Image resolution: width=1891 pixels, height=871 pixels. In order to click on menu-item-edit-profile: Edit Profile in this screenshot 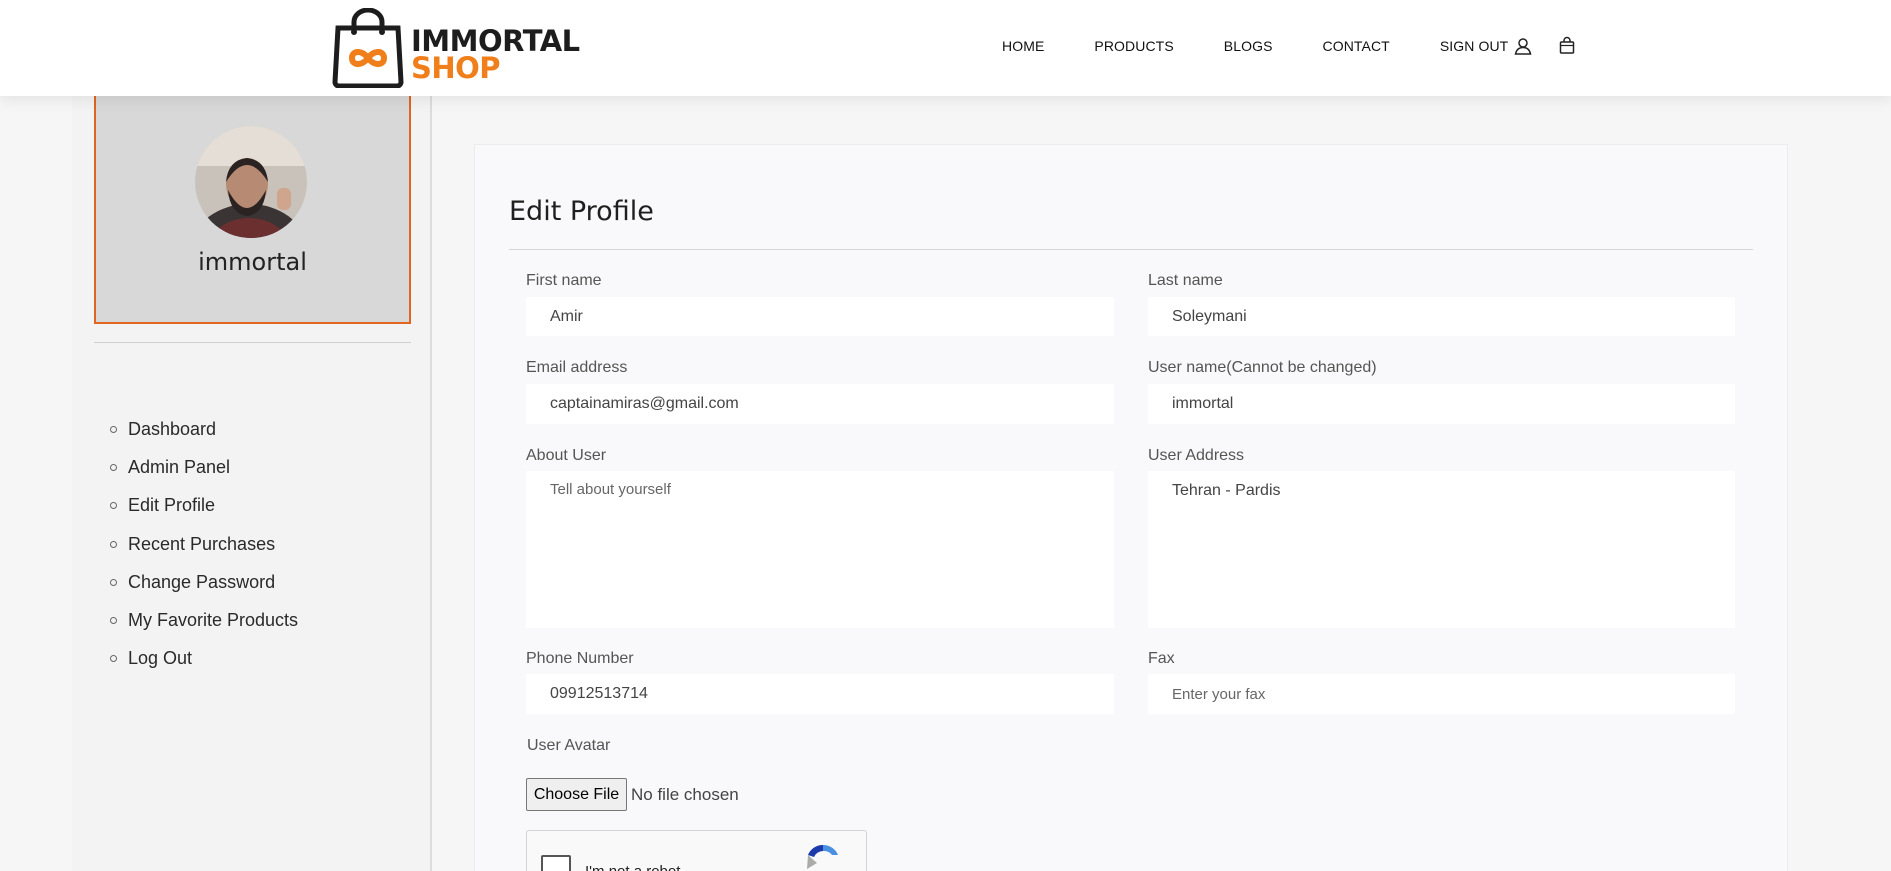, I will do `click(204, 506)`.